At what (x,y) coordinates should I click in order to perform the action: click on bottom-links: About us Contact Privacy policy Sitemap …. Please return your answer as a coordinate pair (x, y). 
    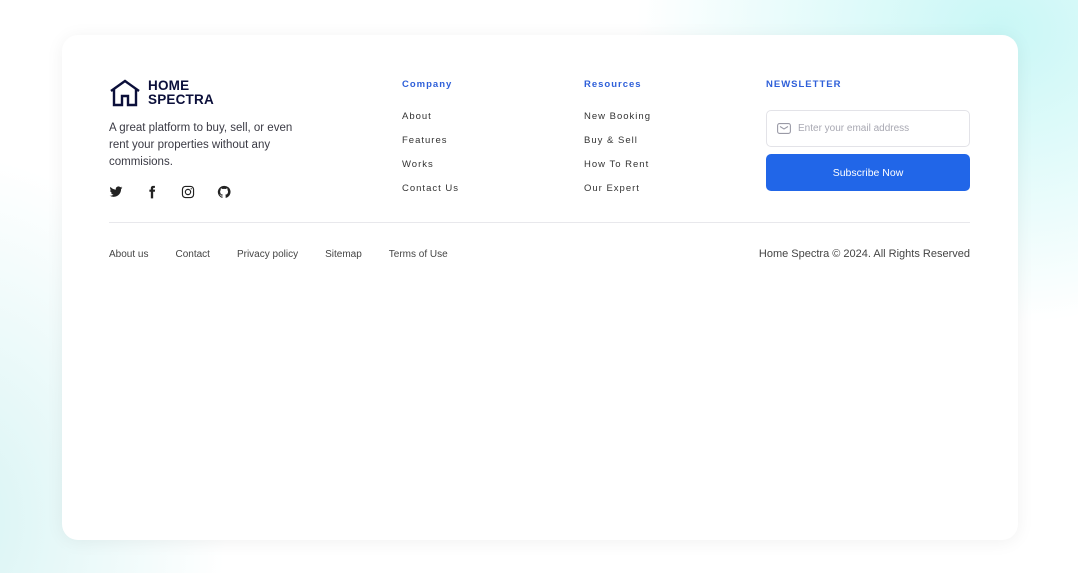
    Looking at the image, I should click on (292, 254).